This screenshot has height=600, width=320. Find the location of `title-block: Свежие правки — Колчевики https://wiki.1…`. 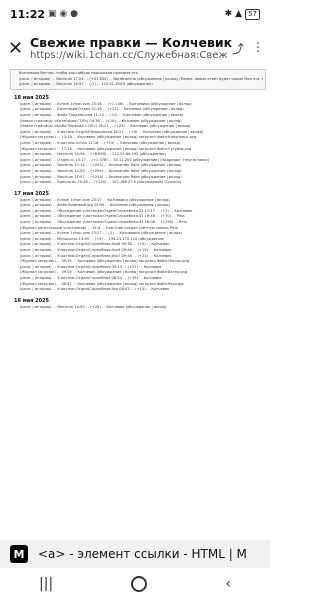

title-block: Свежие правки — Колчевики https://wiki.1… is located at coordinates (131, 48).